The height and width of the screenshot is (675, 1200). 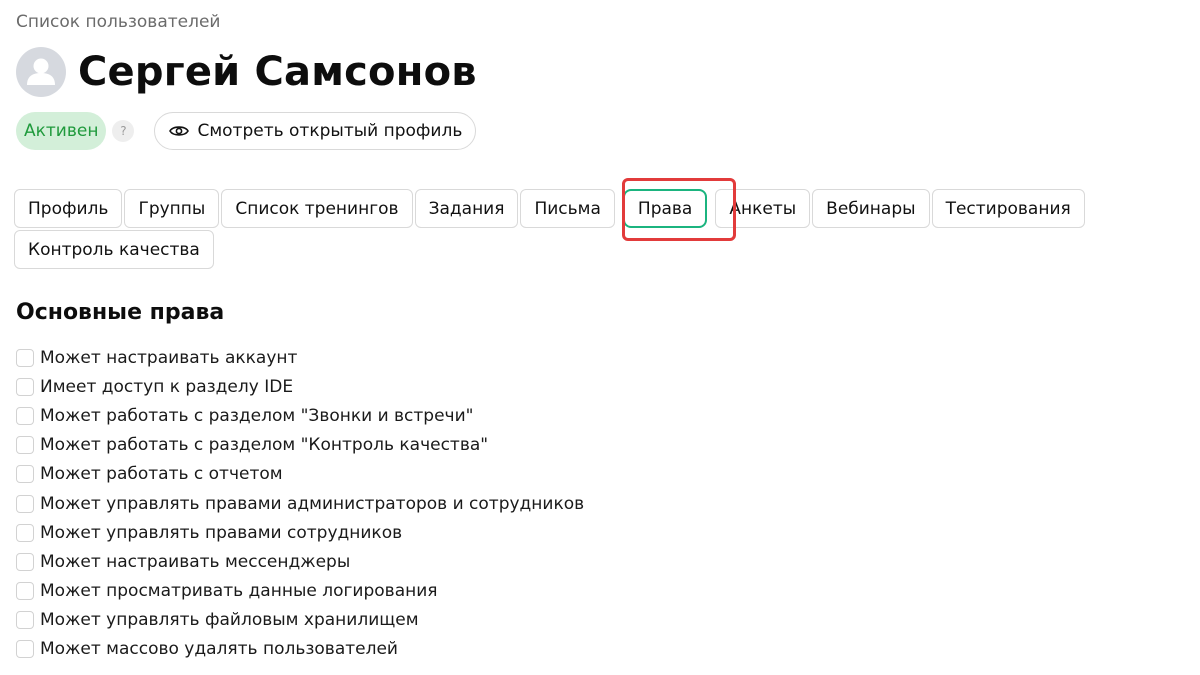 I want to click on status-help-icon: ?, so click(x=123, y=131).